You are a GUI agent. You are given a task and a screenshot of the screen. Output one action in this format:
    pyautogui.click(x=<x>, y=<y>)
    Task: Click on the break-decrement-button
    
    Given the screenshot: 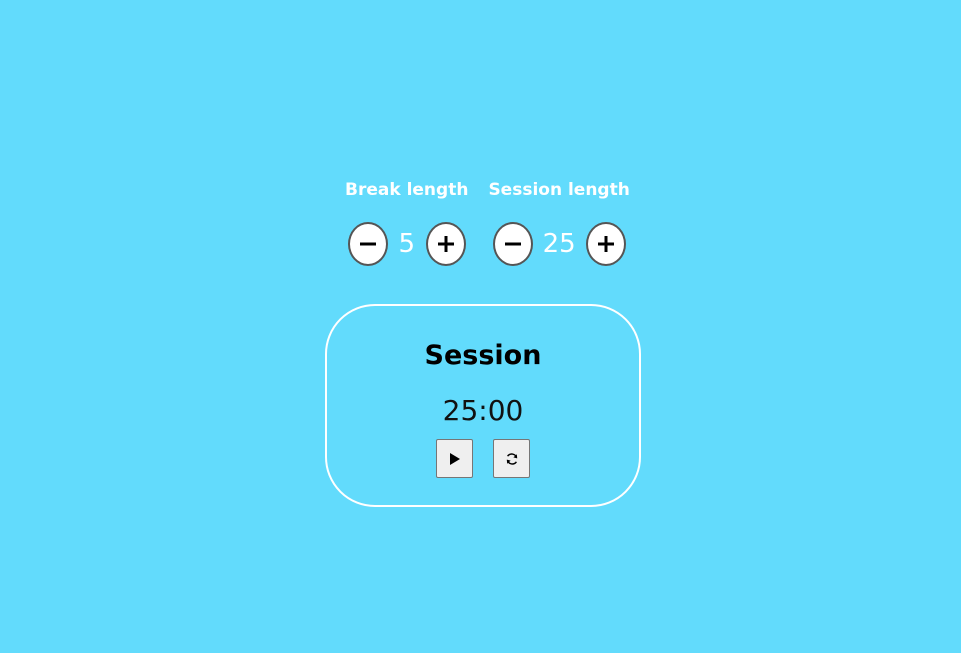 What is the action you would take?
    pyautogui.click(x=367, y=244)
    